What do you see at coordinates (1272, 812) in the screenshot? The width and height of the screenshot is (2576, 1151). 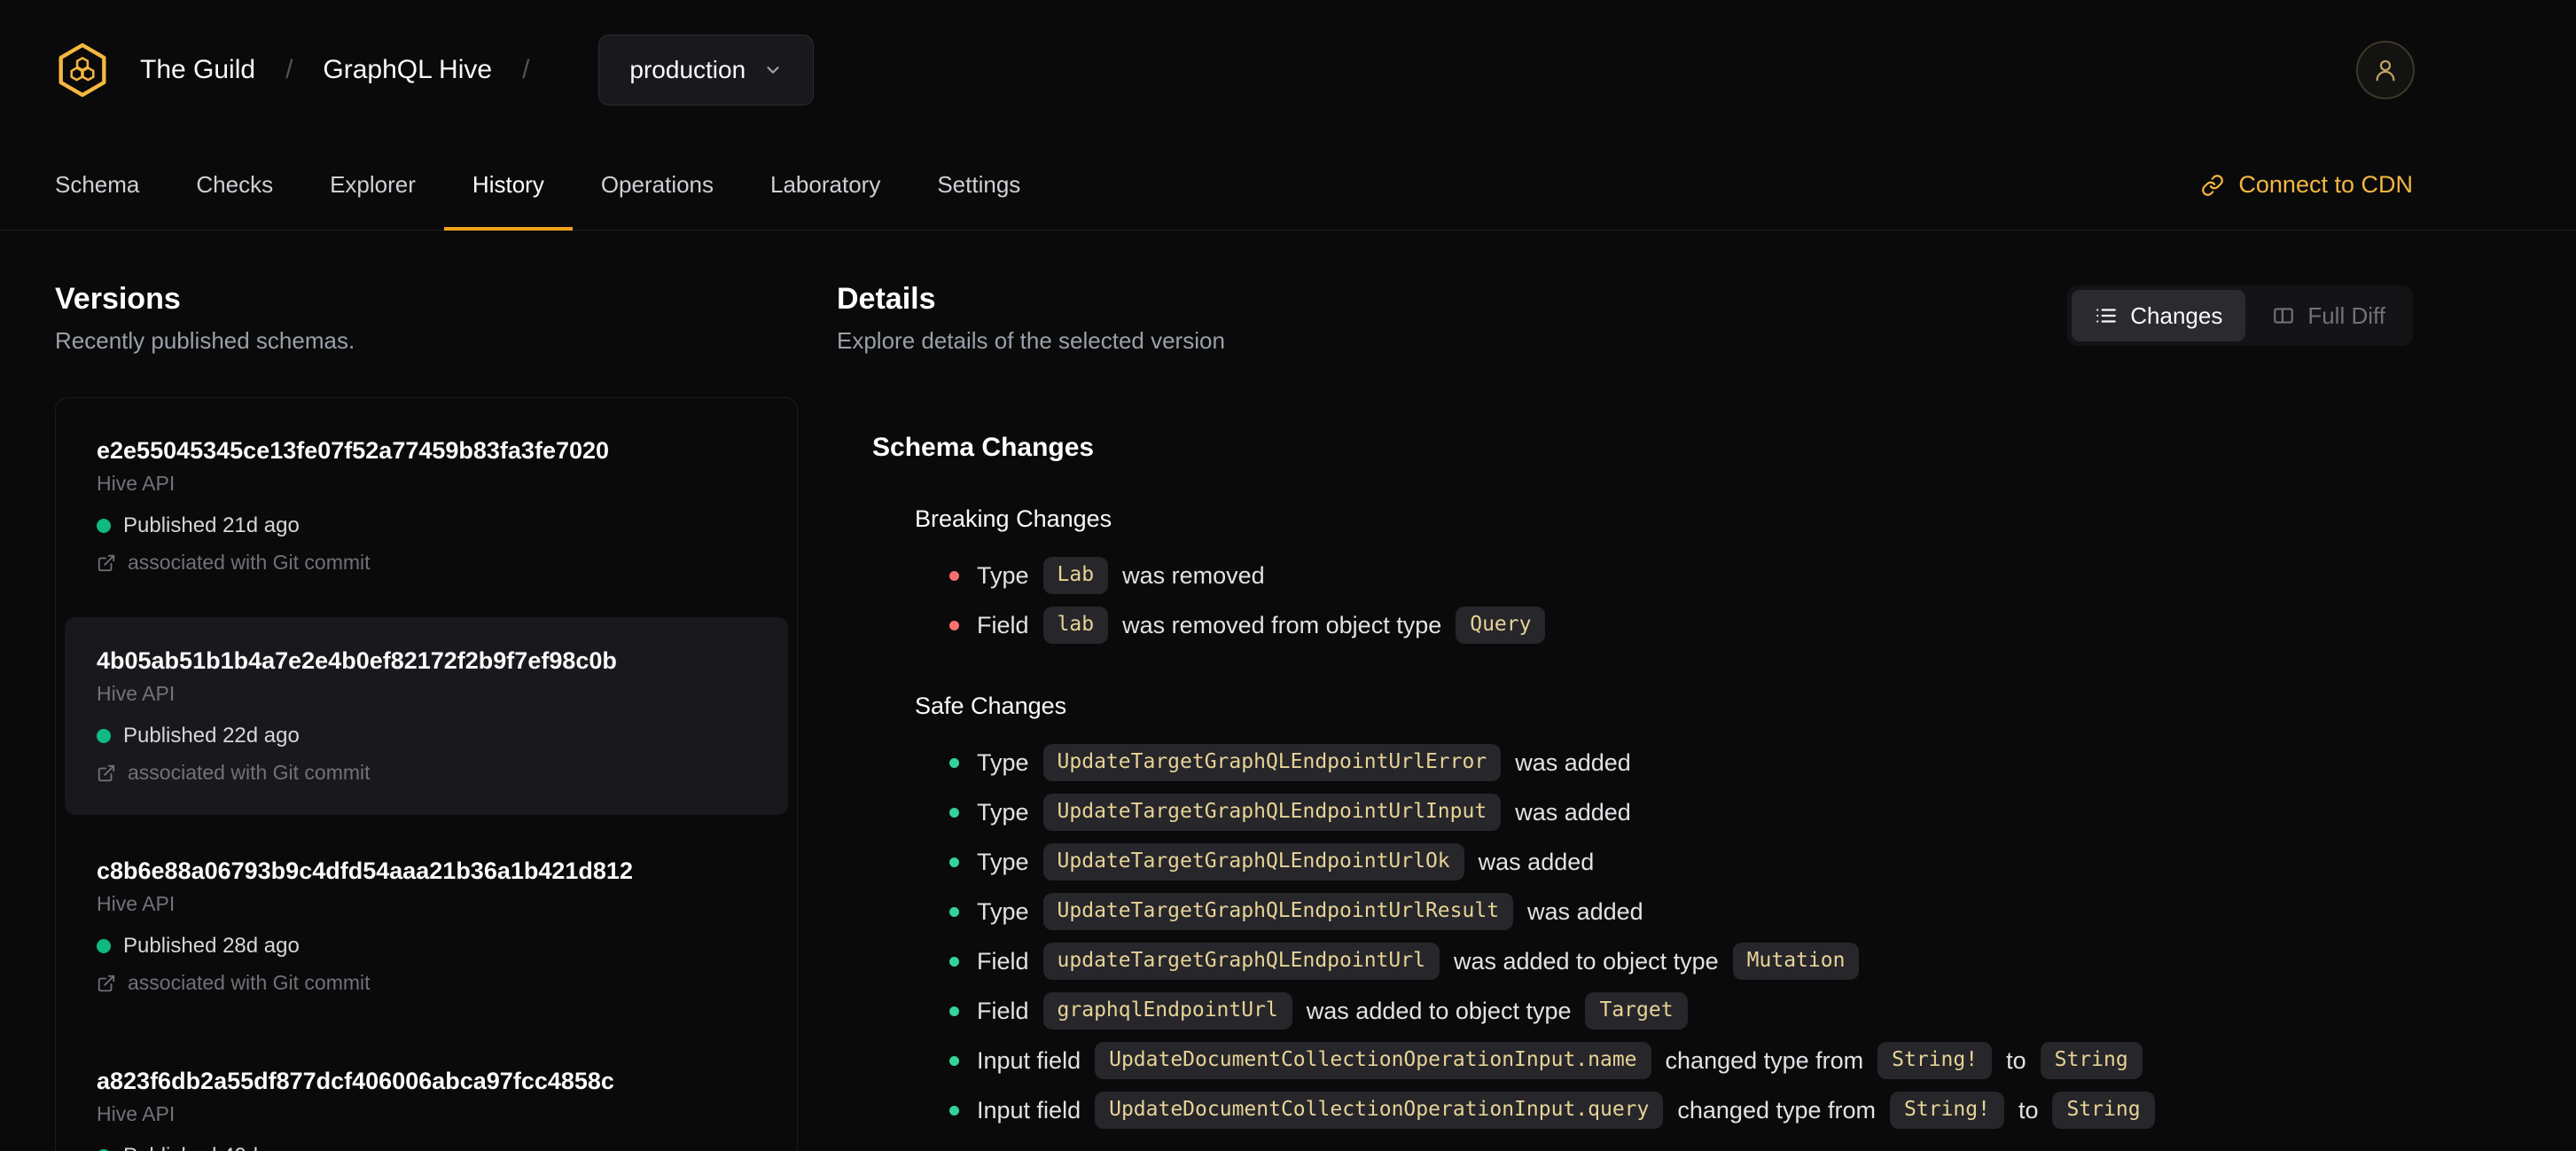 I see `code-chip: UpdateTargetGraphQLEndpointUrlInput` at bounding box center [1272, 812].